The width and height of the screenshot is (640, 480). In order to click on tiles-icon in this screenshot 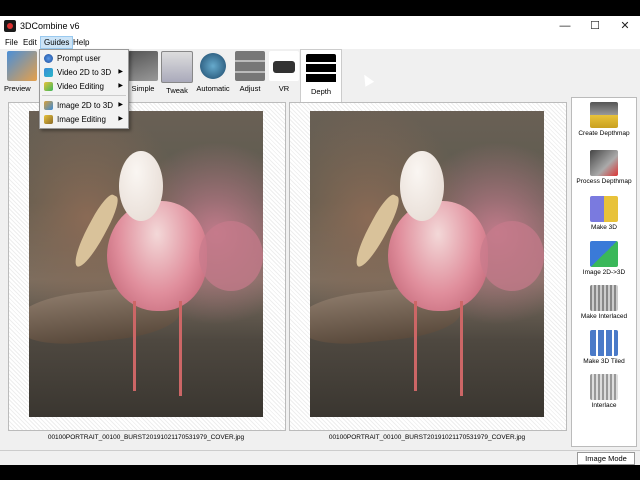, I will do `click(604, 343)`.